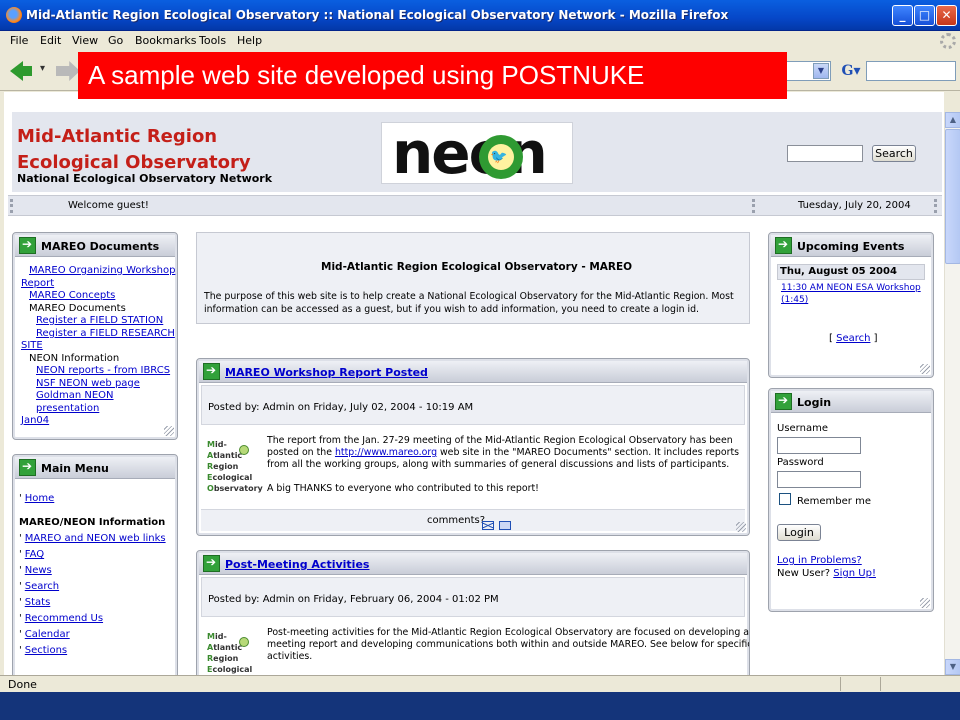 This screenshot has width=960, height=720. What do you see at coordinates (85, 40) in the screenshot?
I see `menu-view: View` at bounding box center [85, 40].